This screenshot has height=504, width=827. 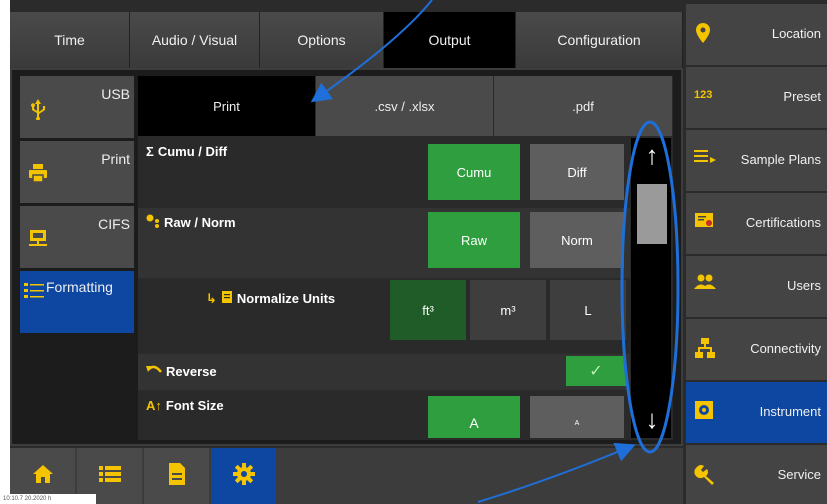 What do you see at coordinates (756, 160) in the screenshot?
I see `menu-item-sample-plans: Sample Plans` at bounding box center [756, 160].